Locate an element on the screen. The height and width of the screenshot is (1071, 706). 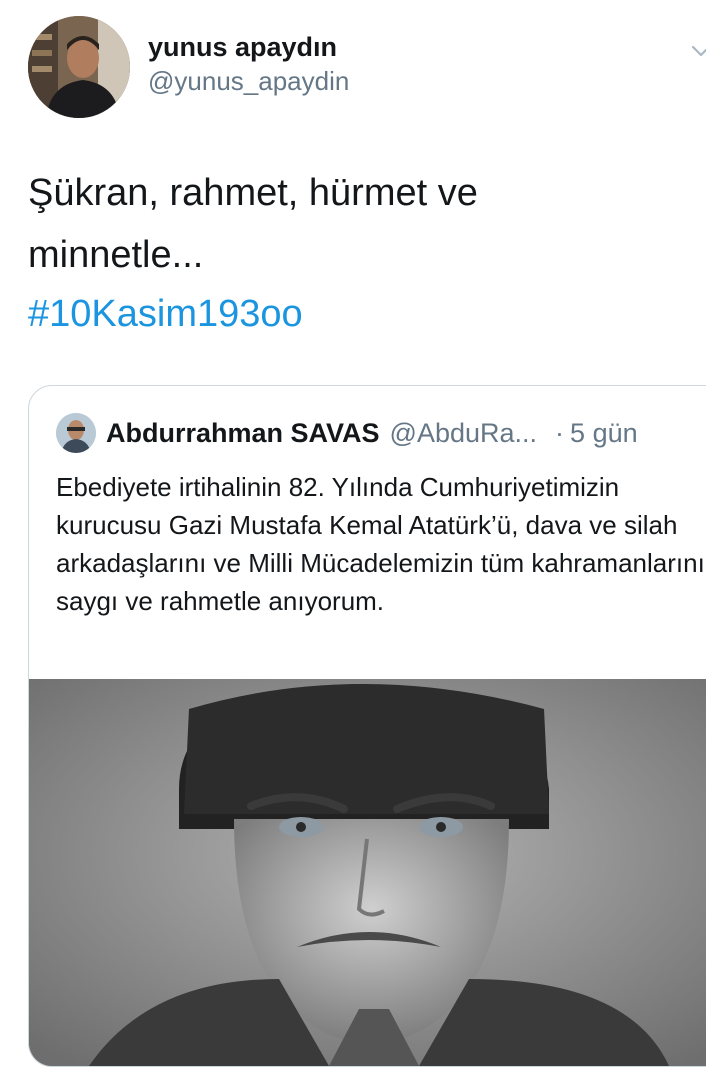
author-name: yunus apaydın is located at coordinates (248, 47).